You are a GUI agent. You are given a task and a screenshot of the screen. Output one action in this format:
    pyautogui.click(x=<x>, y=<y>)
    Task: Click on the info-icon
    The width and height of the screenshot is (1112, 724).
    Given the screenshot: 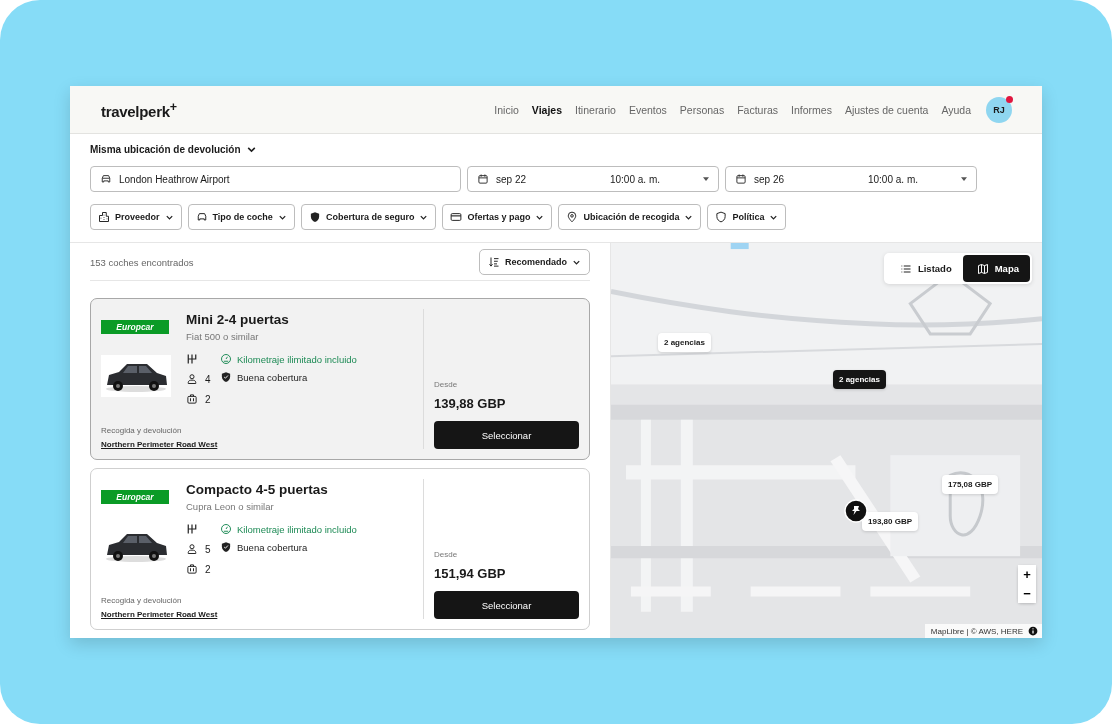 What is the action you would take?
    pyautogui.click(x=1033, y=631)
    